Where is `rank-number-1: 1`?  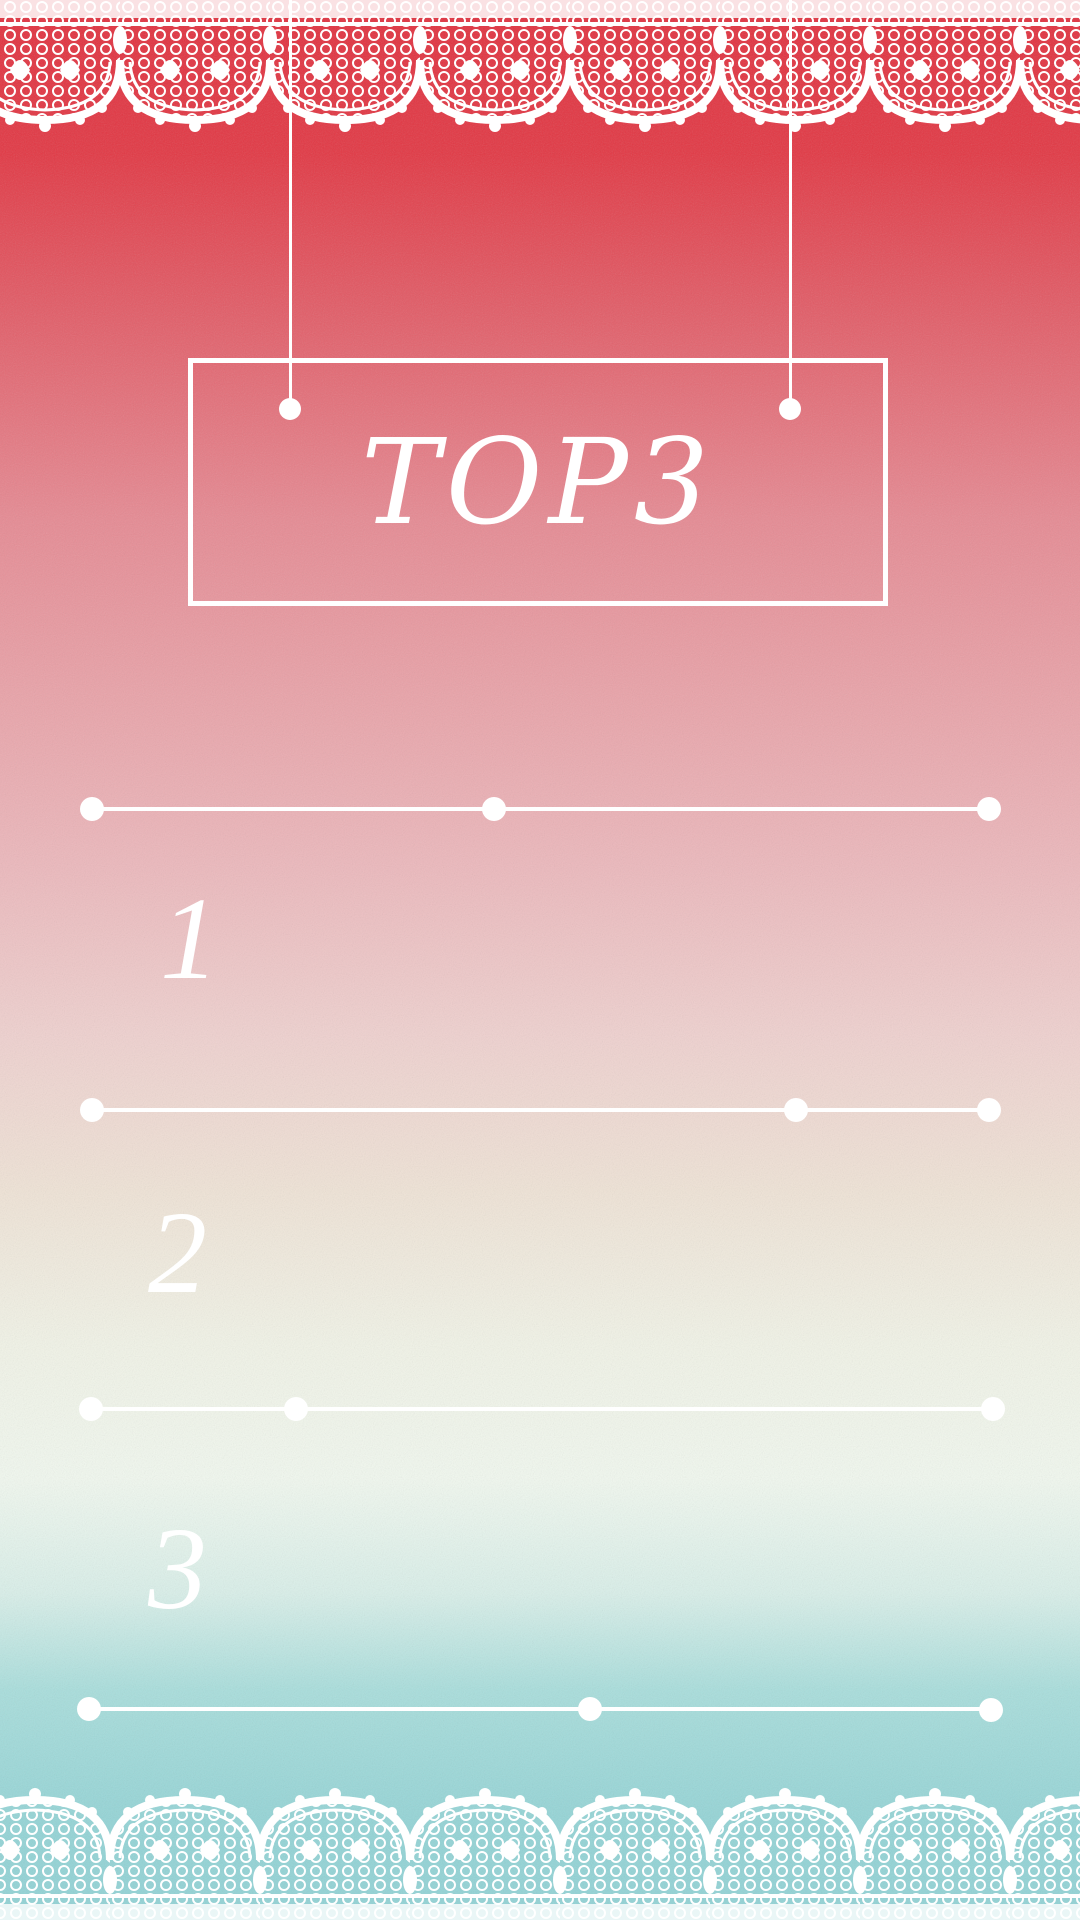
rank-number-1: 1 is located at coordinates (189, 938).